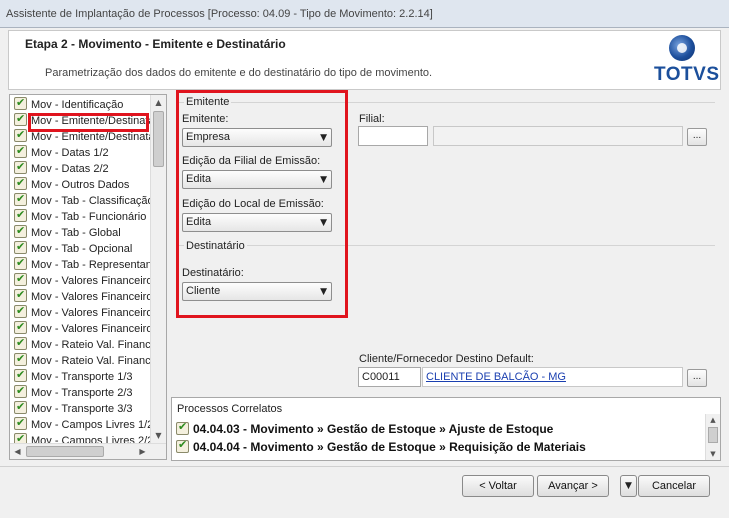 This screenshot has width=729, height=518. I want to click on step-item-label: Mov - Tab - Funcionário, so click(89, 217).